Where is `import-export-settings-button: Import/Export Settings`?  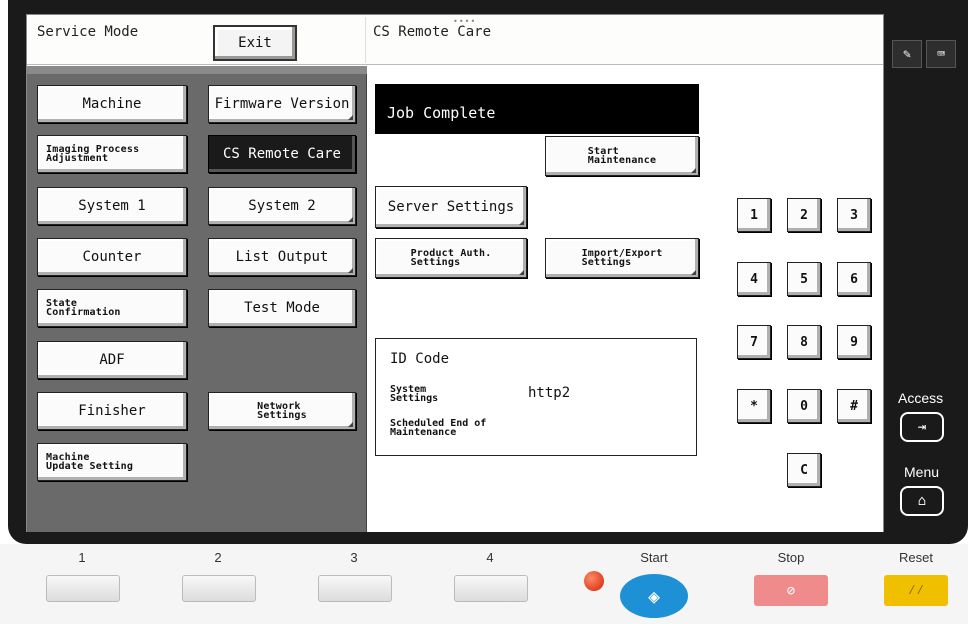
import-export-settings-button: Import/Export Settings is located at coordinates (622, 258).